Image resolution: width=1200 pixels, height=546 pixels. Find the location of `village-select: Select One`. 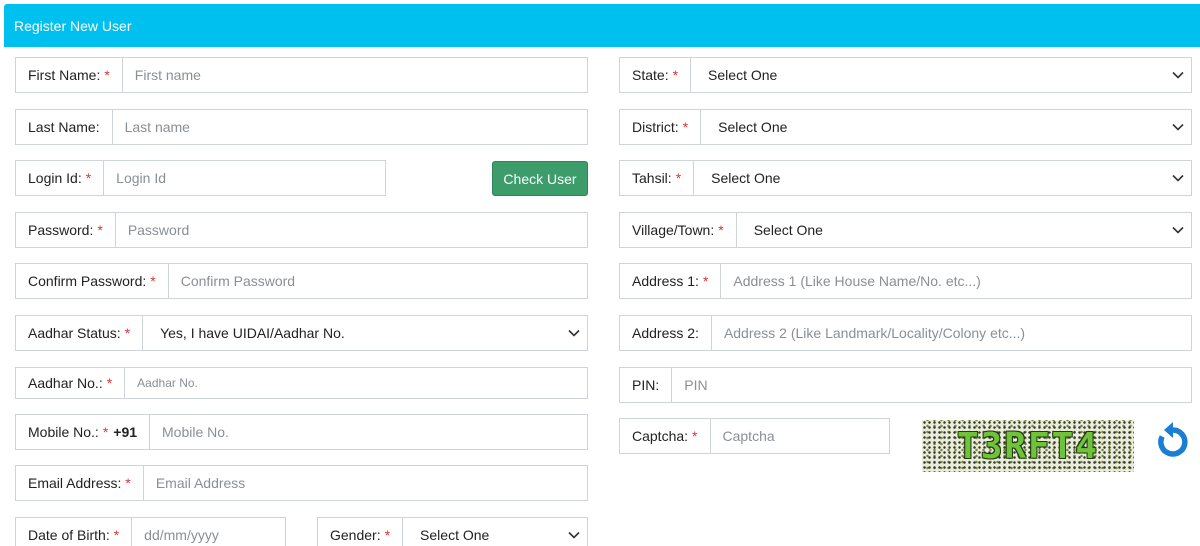

village-select: Select One is located at coordinates (964, 230).